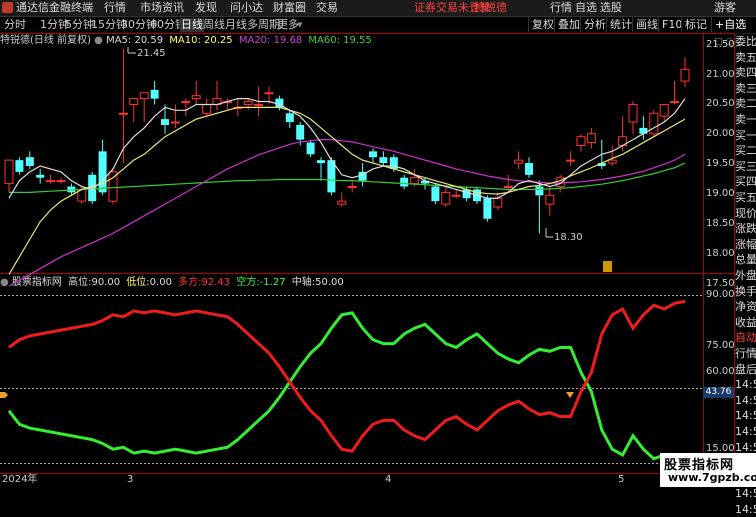 Image resolution: width=756 pixels, height=517 pixels. Describe the element at coordinates (745, 135) in the screenshot. I see `sidebar-item: 买一` at that location.